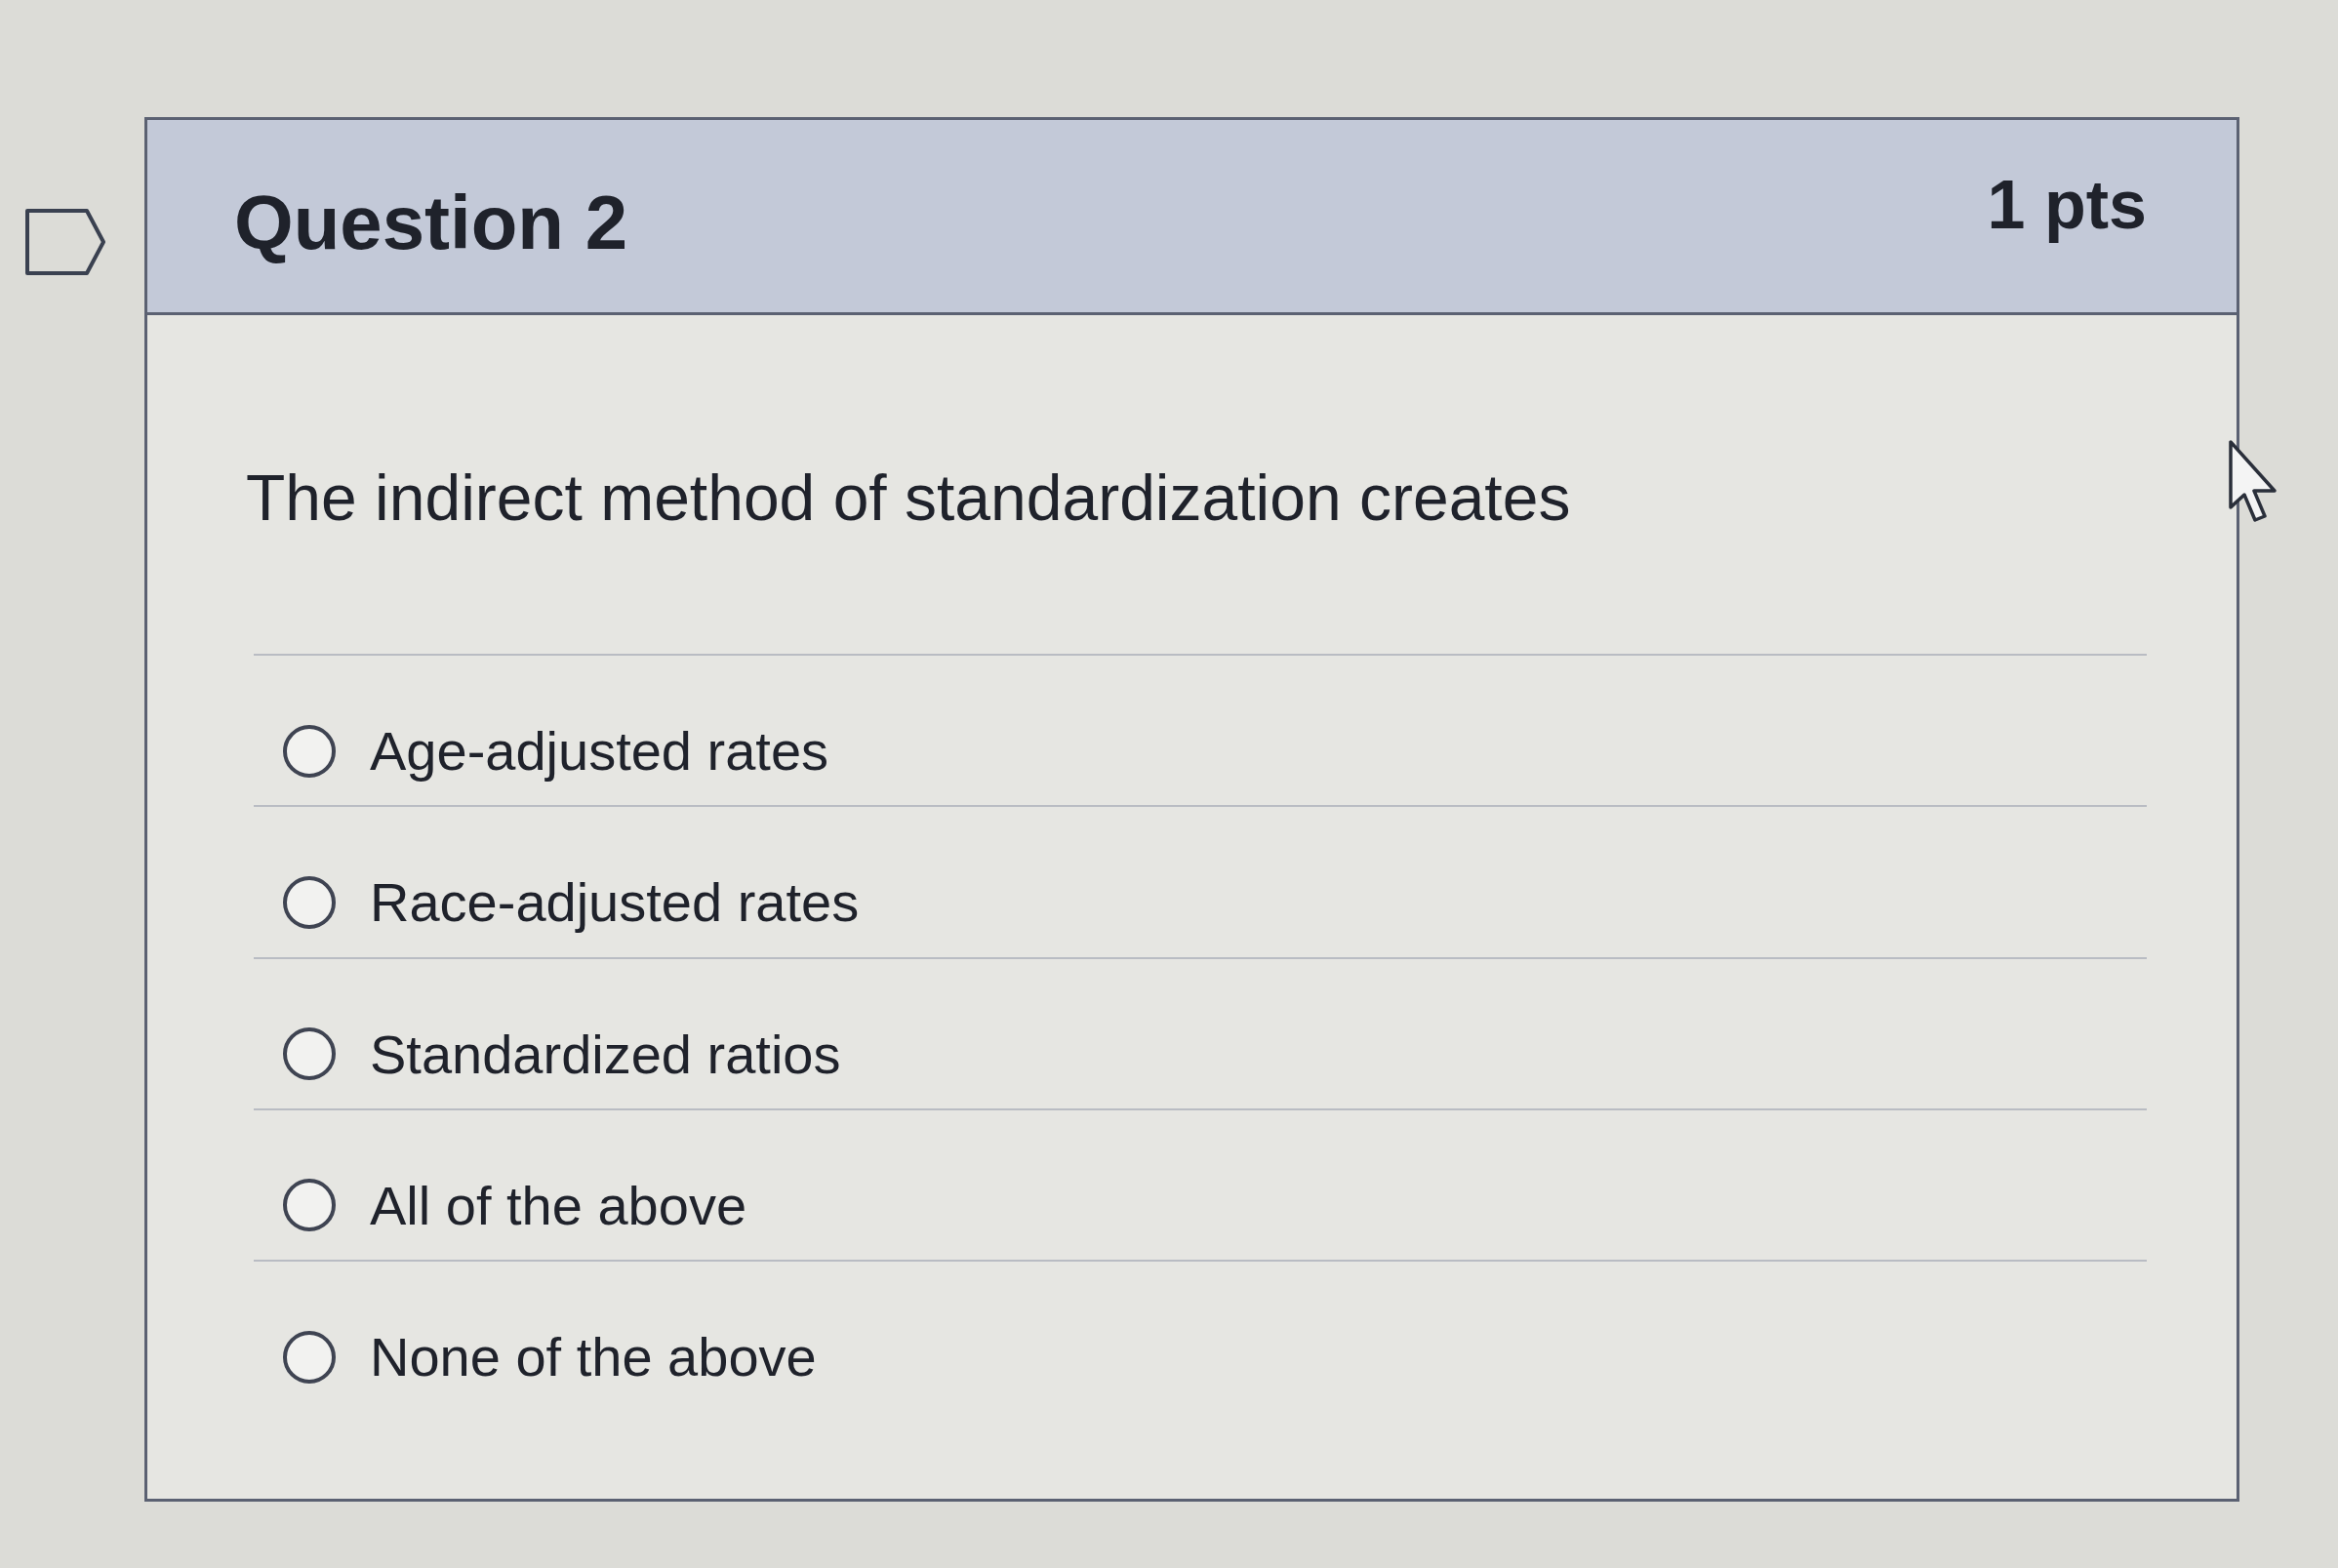  I want to click on answer-option: Standardized ratios, so click(1201, 1034).